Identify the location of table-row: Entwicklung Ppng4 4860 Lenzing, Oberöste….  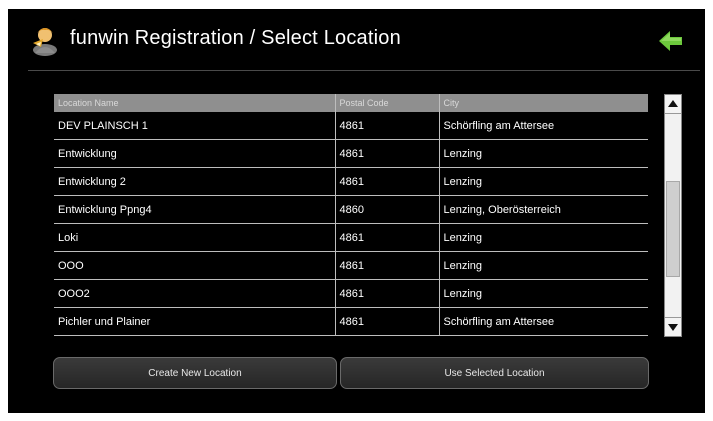
(351, 209).